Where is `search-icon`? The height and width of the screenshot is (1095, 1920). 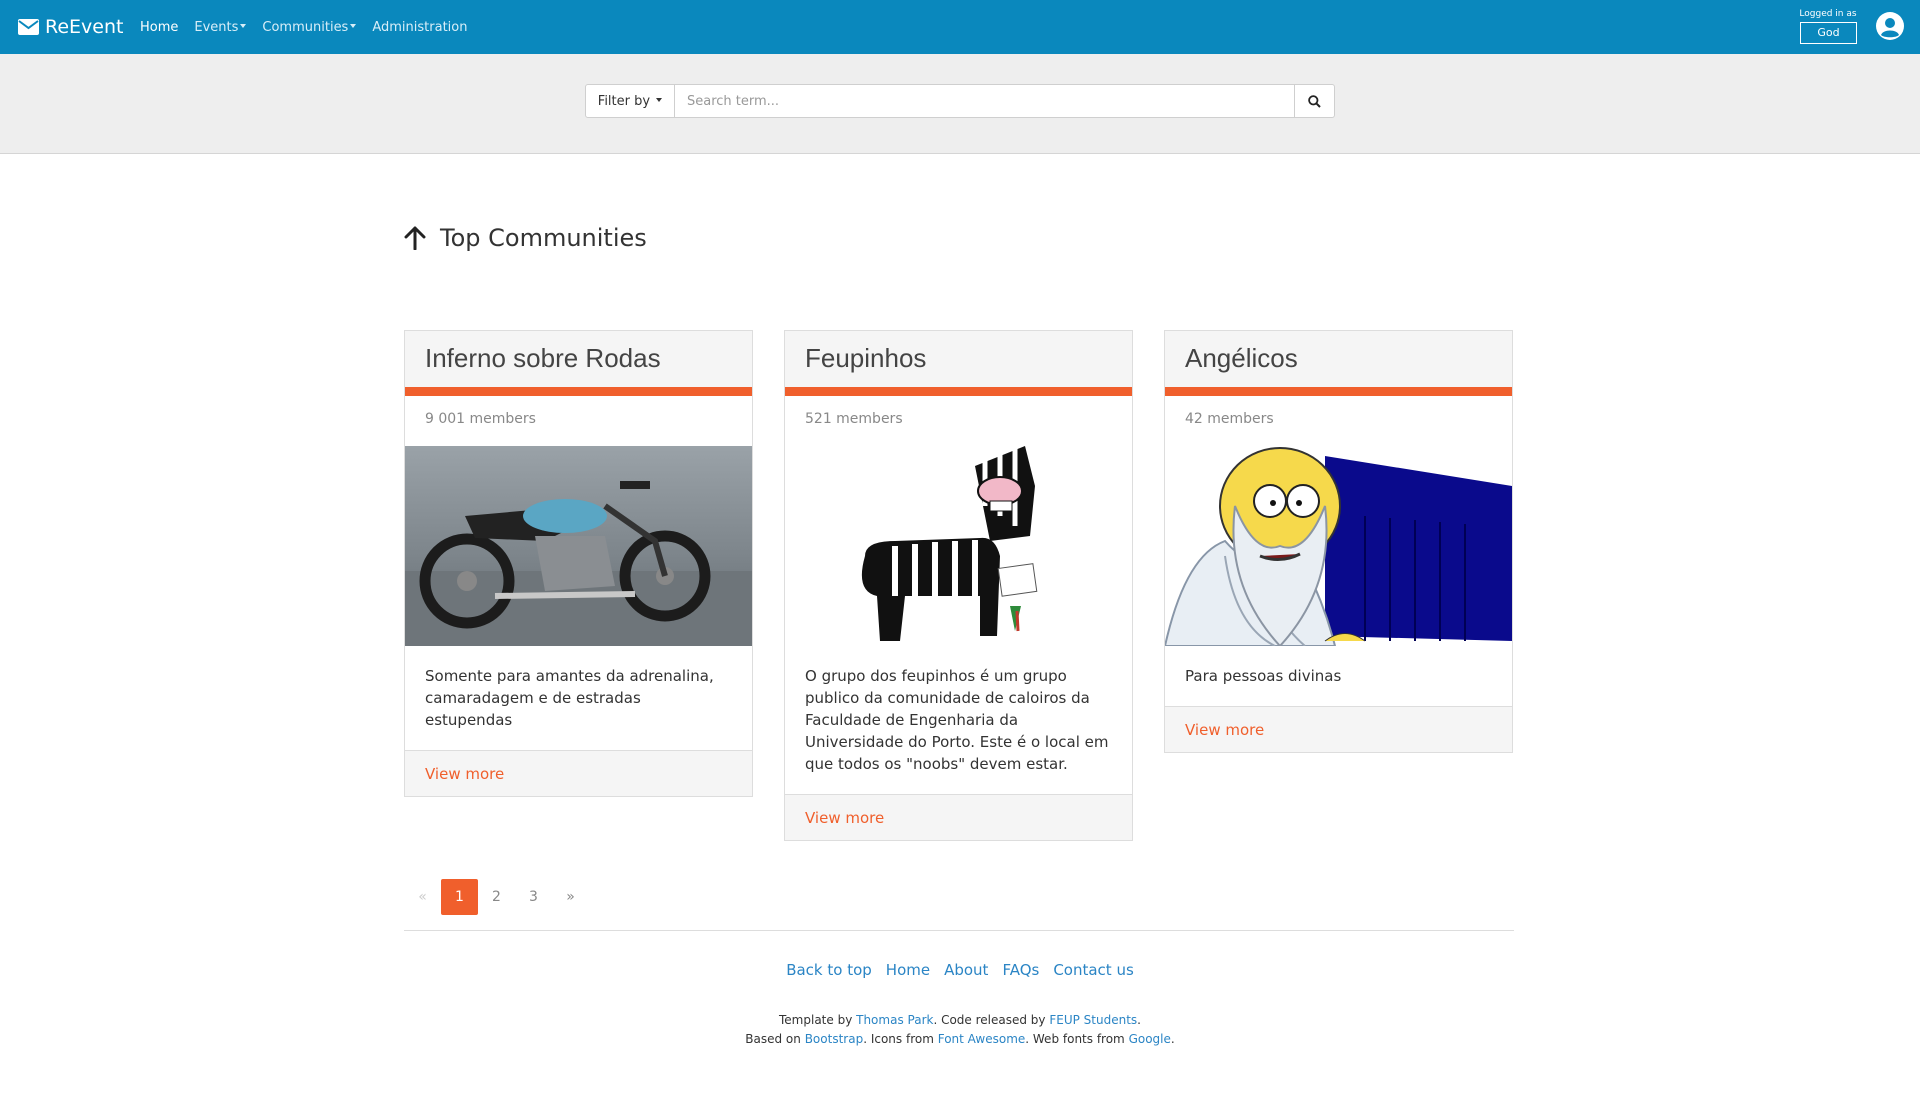
search-icon is located at coordinates (1314, 101).